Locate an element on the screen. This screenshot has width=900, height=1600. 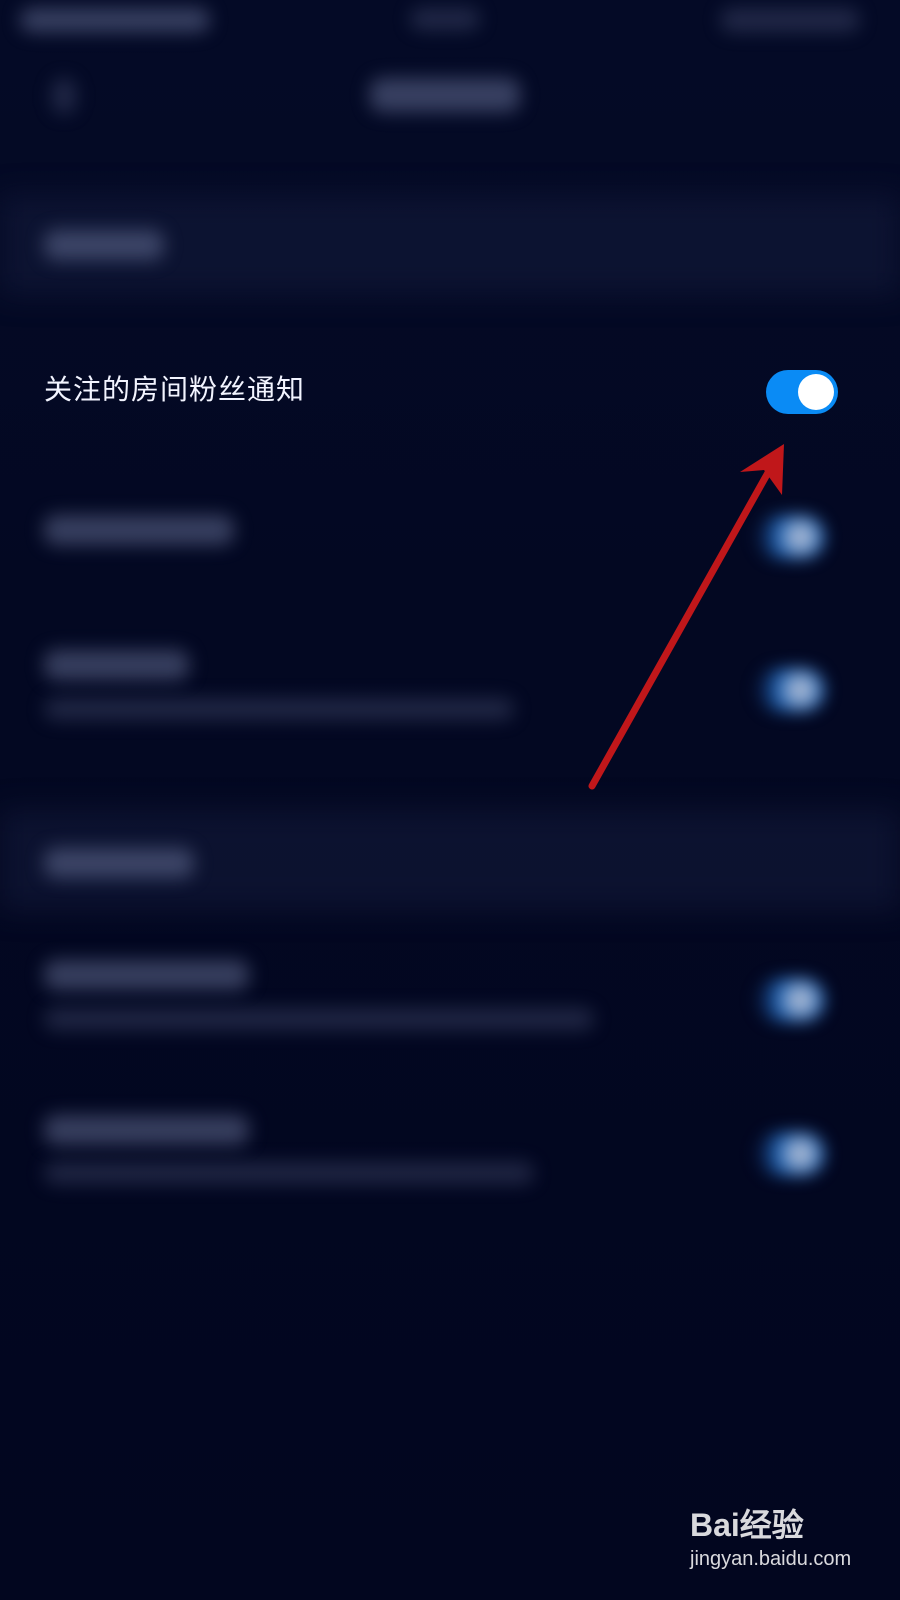
blurred-page-title is located at coordinates (445, 95).